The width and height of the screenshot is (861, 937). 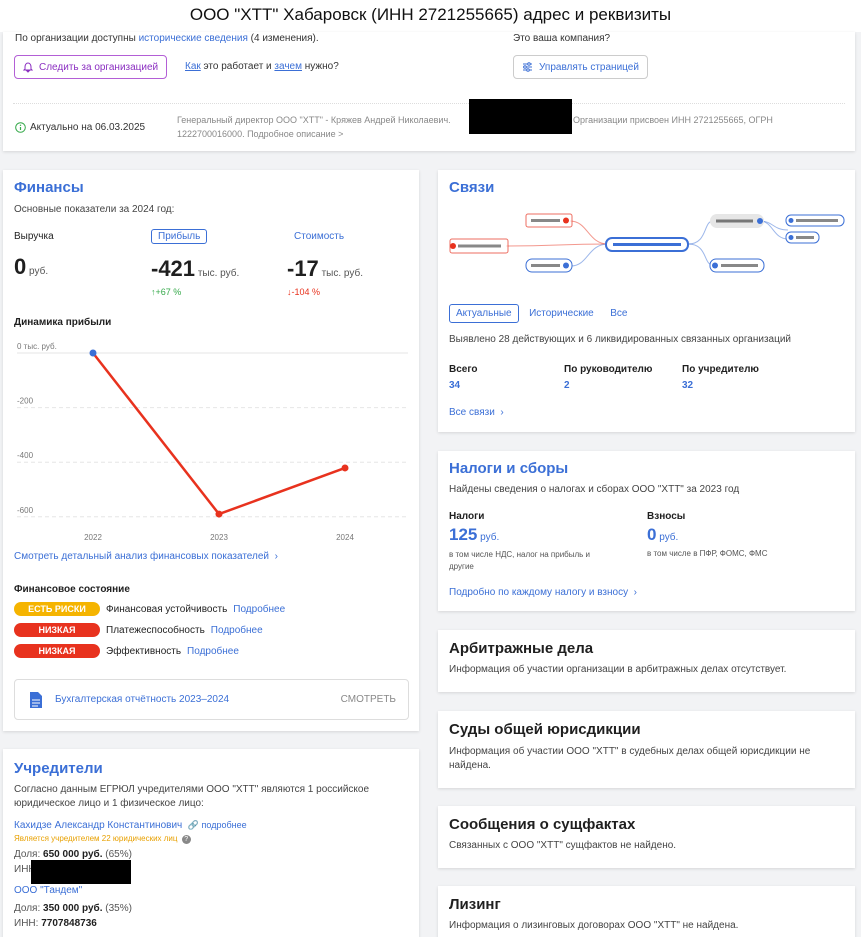 I want to click on stat-director-value: 2, so click(x=567, y=385).